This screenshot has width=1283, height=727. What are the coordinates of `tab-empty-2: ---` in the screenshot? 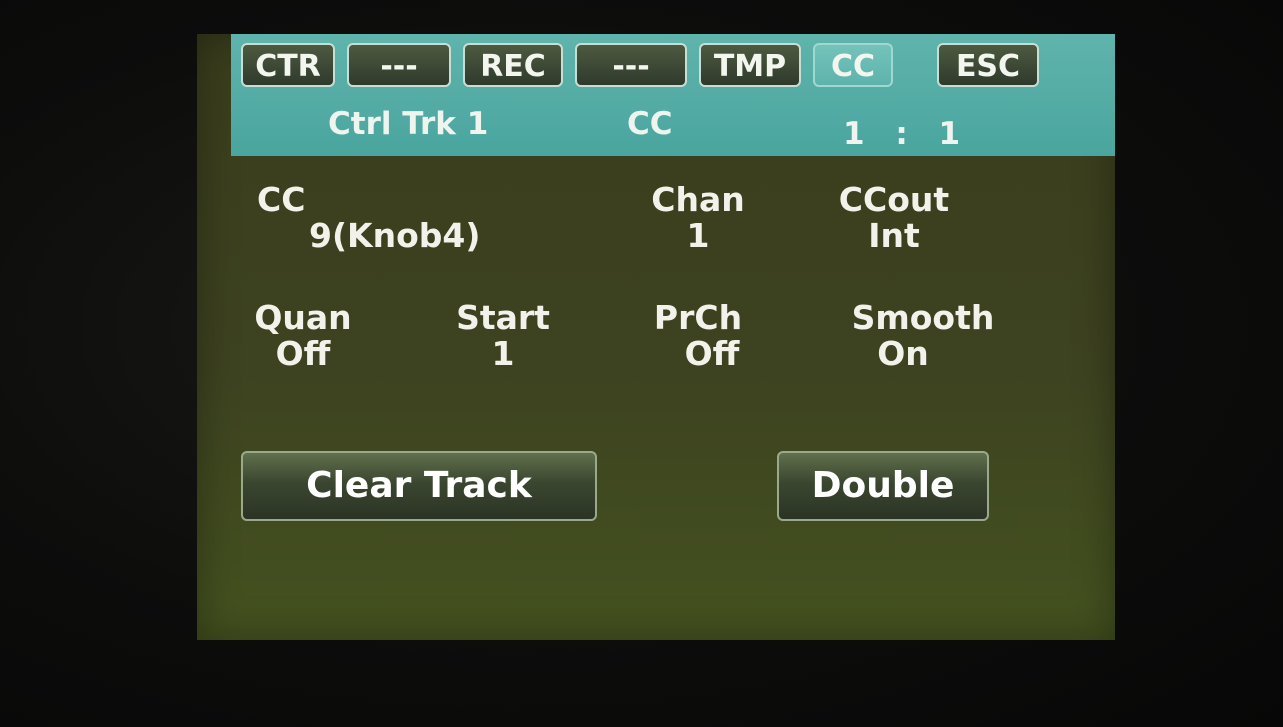 It's located at (631, 65).